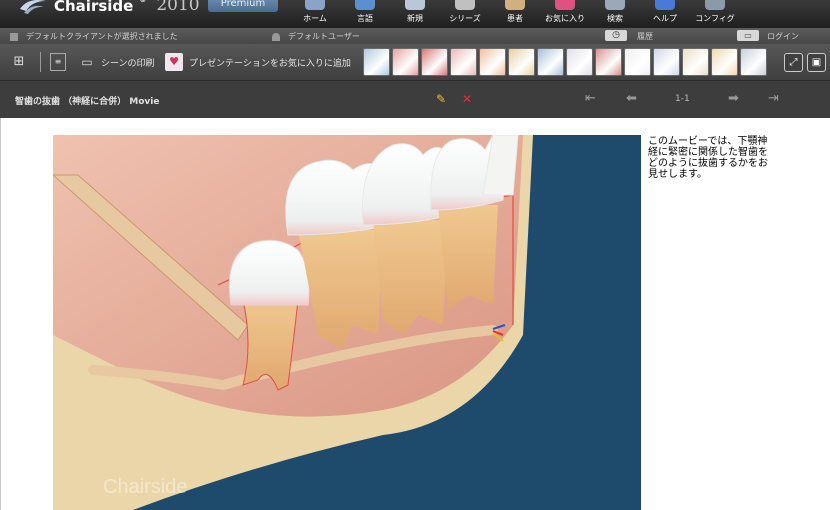 The image size is (830, 510). I want to click on config-icon, so click(715, 5).